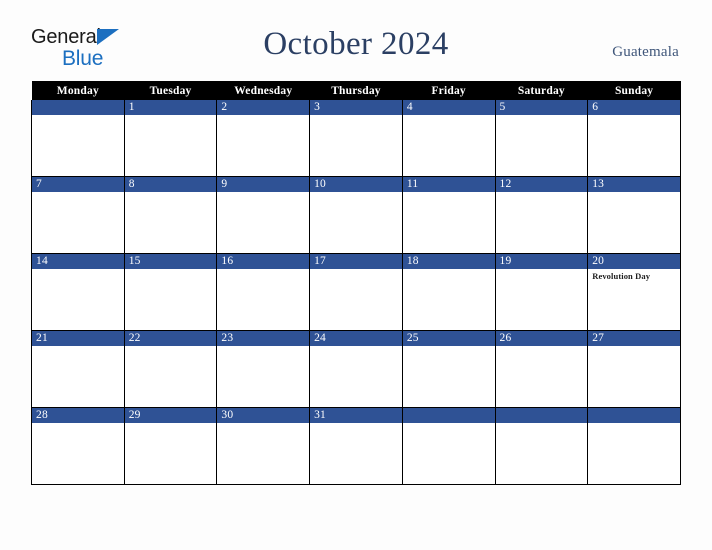  What do you see at coordinates (78, 415) in the screenshot?
I see `day-number: 28` at bounding box center [78, 415].